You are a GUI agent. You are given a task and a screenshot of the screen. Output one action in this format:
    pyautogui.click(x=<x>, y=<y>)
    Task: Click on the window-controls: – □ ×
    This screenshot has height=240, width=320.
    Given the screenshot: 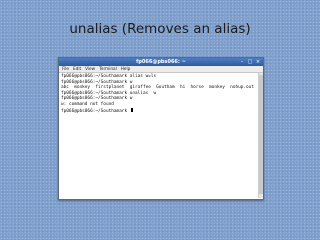 What is the action you would take?
    pyautogui.click(x=250, y=62)
    